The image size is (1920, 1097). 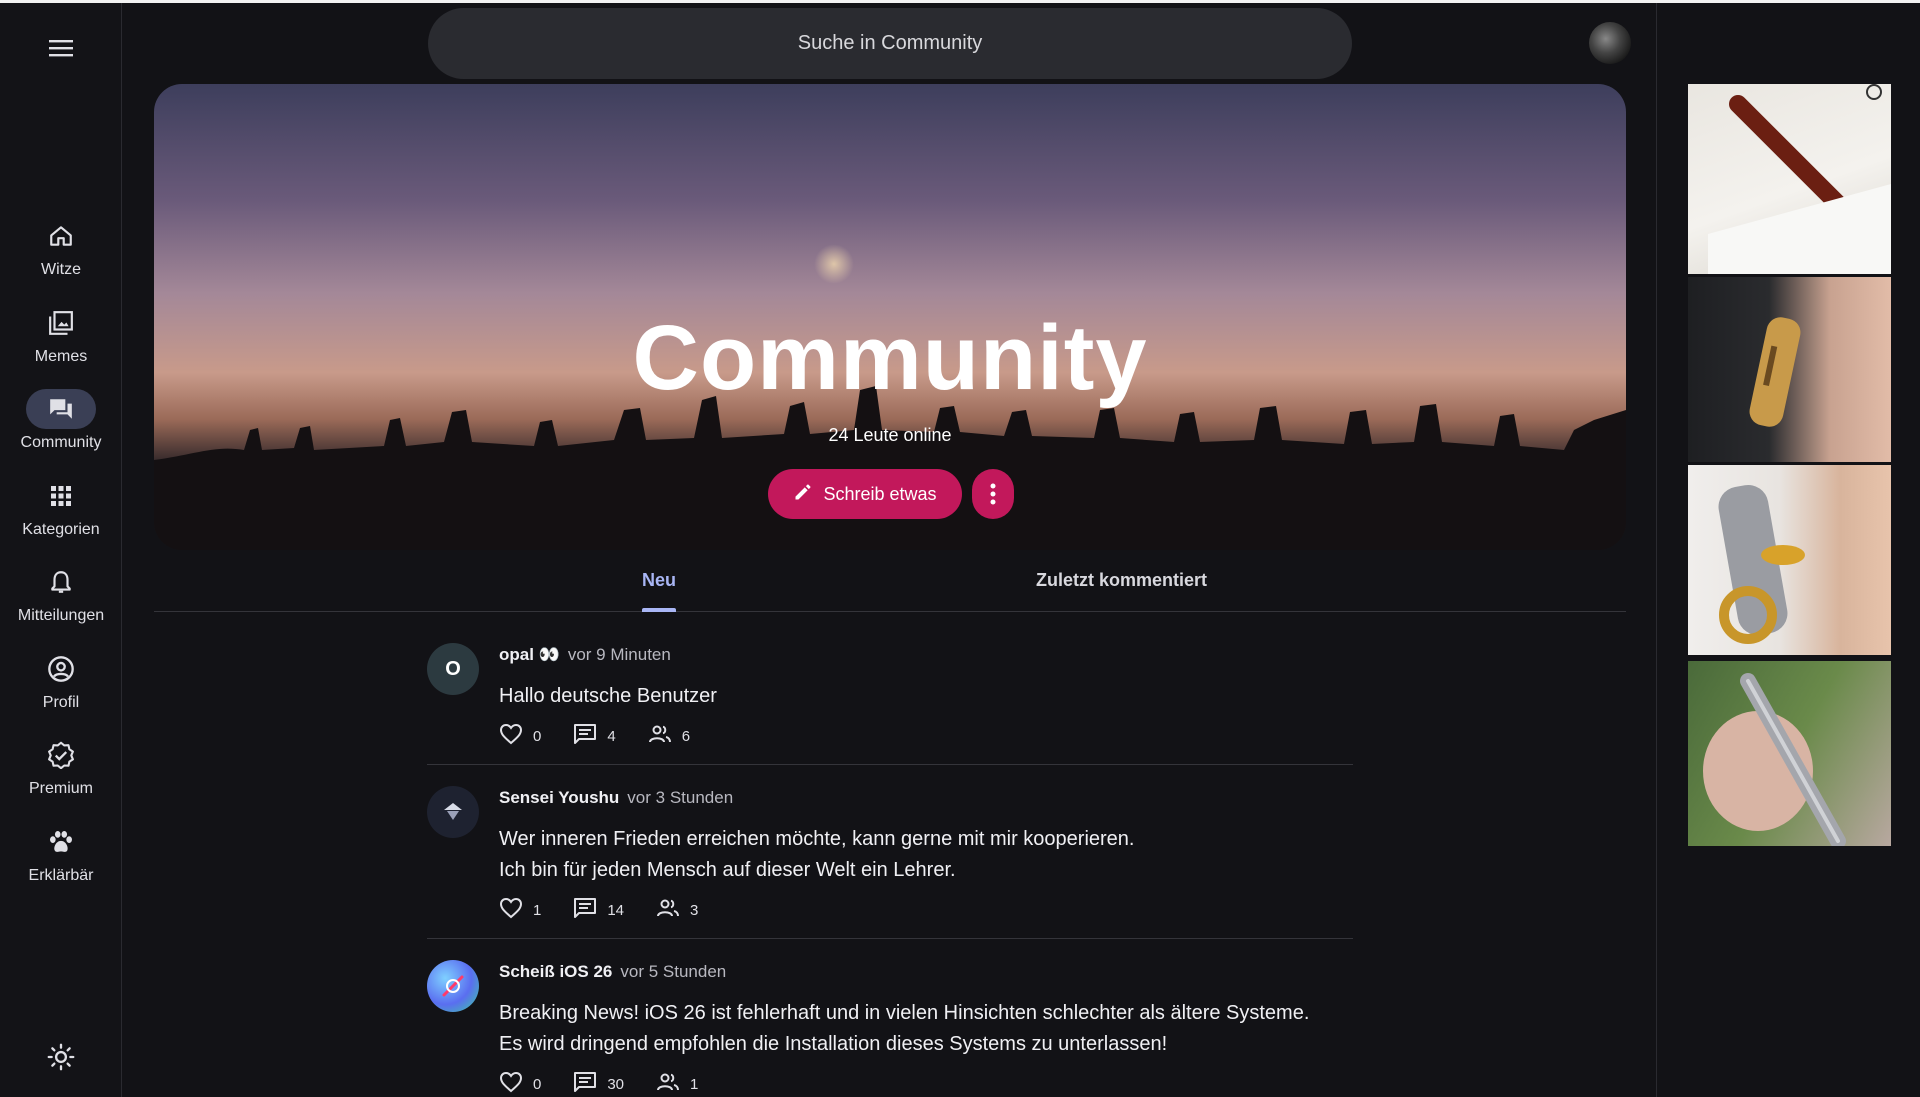 I want to click on post-avatar: O, so click(x=453, y=669).